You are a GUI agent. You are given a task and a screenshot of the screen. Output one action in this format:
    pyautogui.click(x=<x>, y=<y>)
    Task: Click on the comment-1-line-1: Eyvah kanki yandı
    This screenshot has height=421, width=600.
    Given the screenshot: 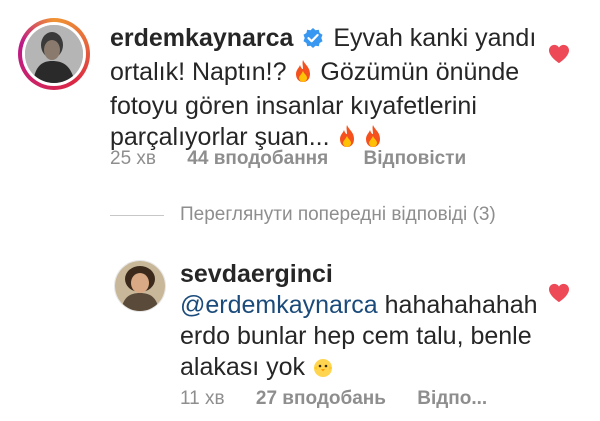 What is the action you would take?
    pyautogui.click(x=435, y=38)
    